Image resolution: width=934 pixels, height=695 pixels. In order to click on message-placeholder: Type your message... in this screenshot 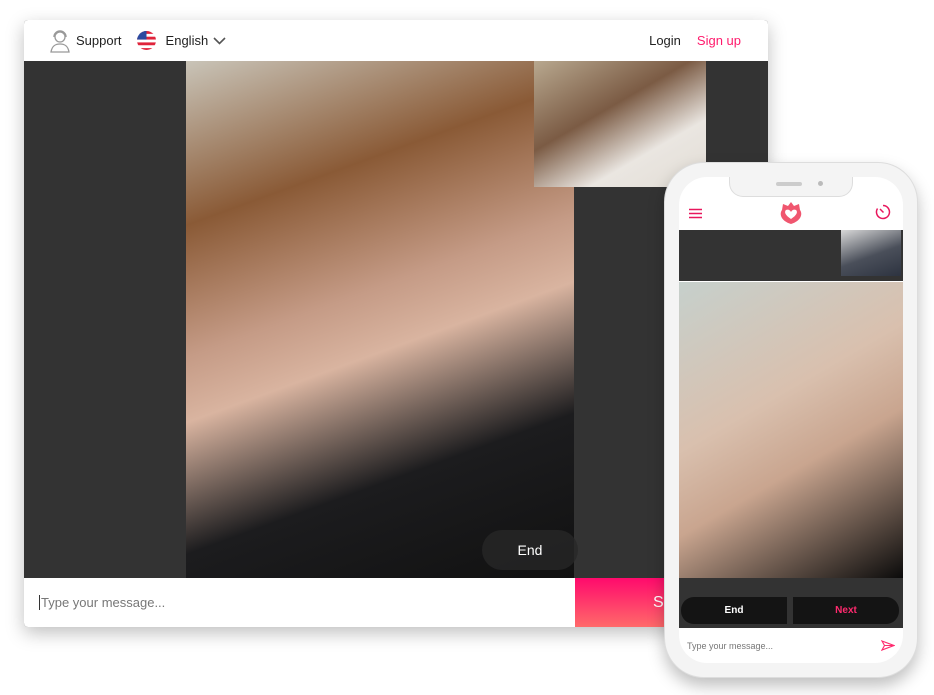, I will do `click(103, 602)`.